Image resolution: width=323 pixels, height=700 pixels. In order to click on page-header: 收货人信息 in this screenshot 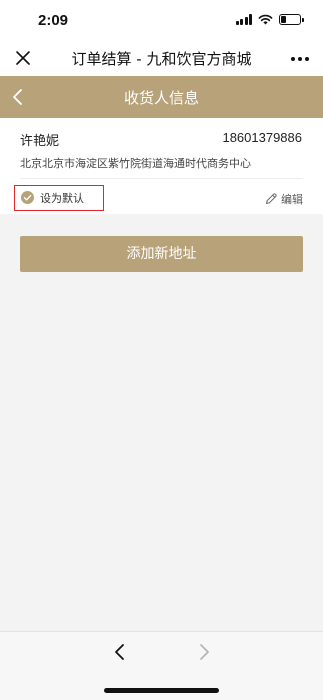, I will do `click(161, 97)`.